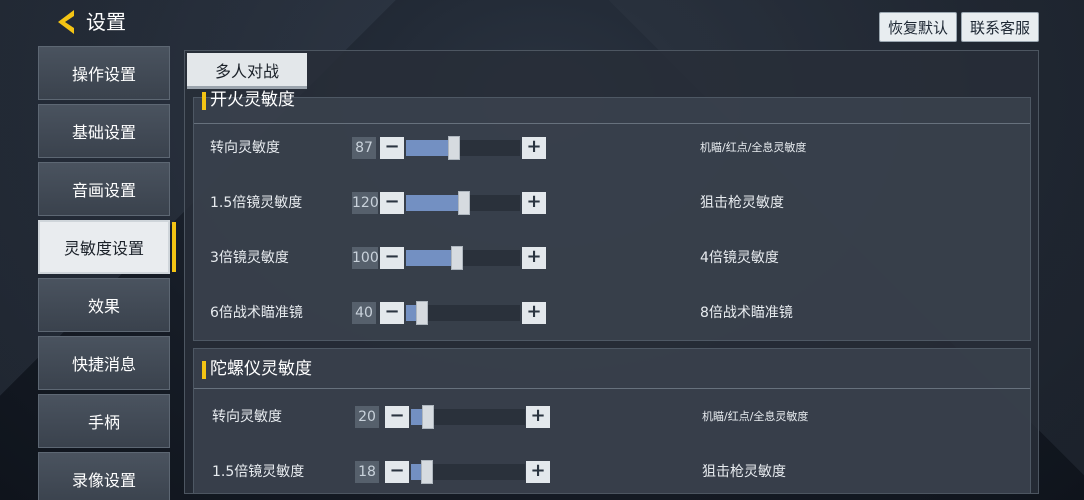  Describe the element at coordinates (746, 313) in the screenshot. I see `setting-label: 8倍战术瞄准镜` at that location.